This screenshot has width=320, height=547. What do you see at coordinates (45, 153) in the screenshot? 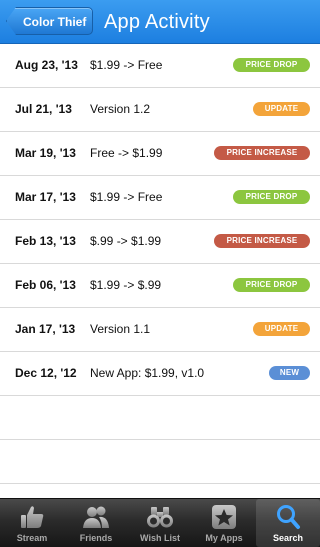
I see `activity-date: Mar 19, '13` at bounding box center [45, 153].